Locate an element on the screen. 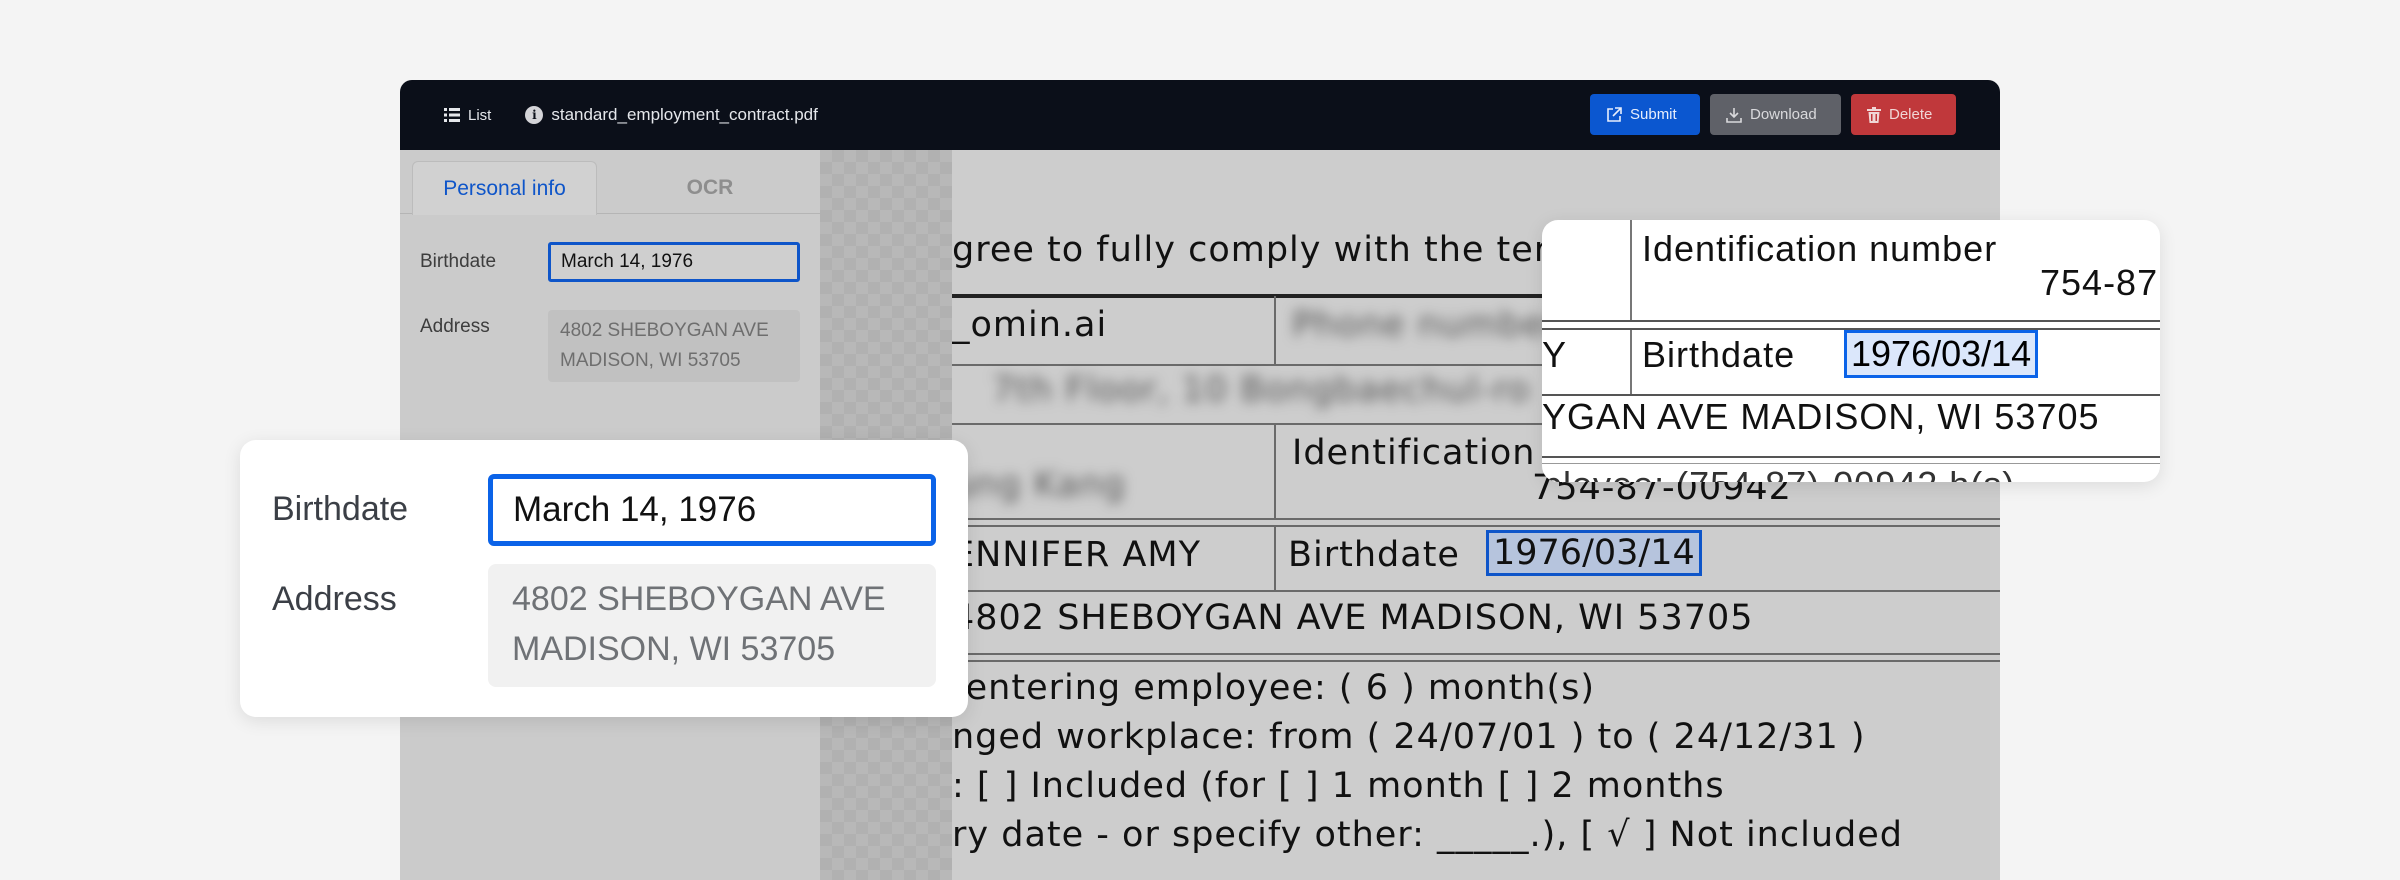  list-label: List is located at coordinates (480, 115).